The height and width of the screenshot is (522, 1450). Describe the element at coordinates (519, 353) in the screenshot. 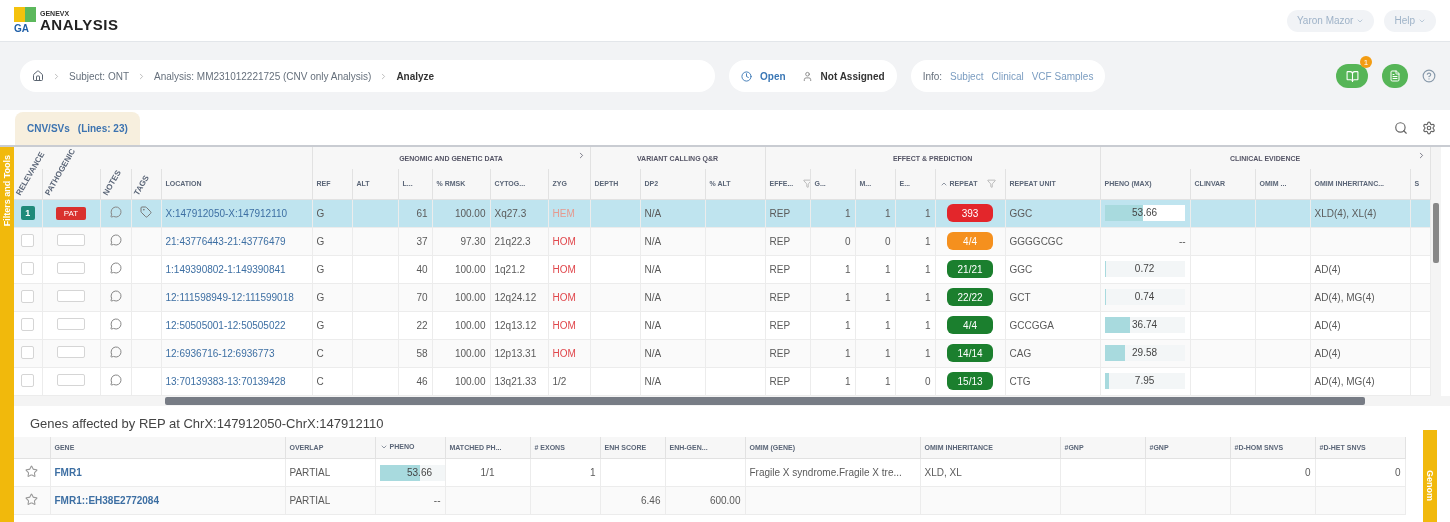

I see `table-cell: 12p13.31` at that location.